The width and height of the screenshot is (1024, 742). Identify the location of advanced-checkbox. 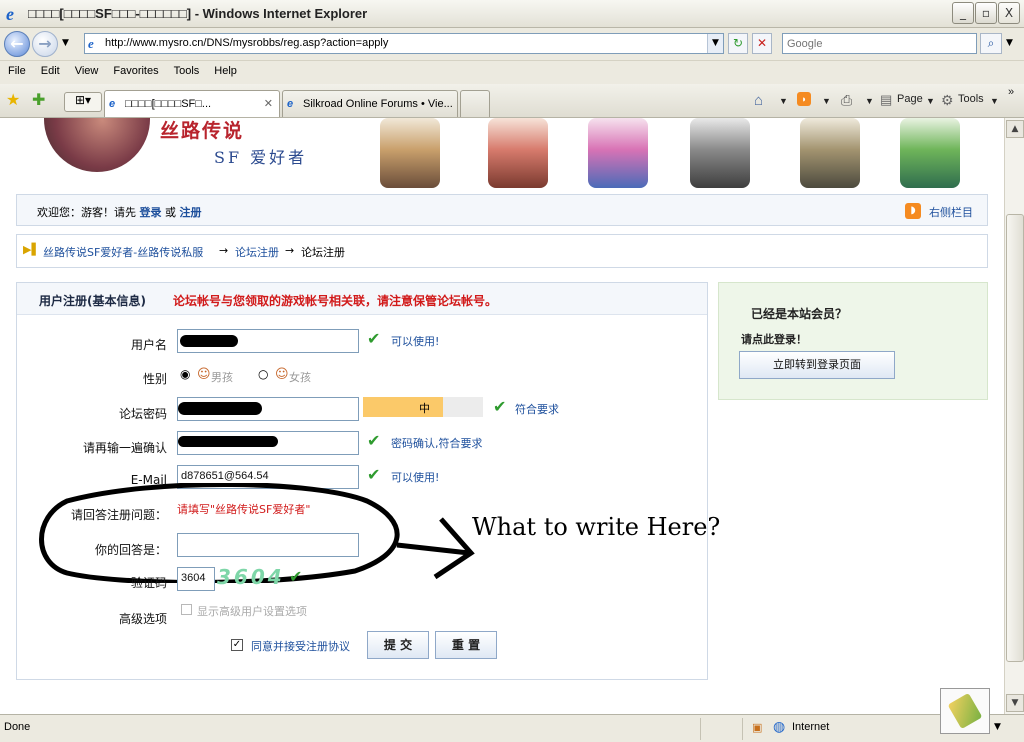
(186, 609).